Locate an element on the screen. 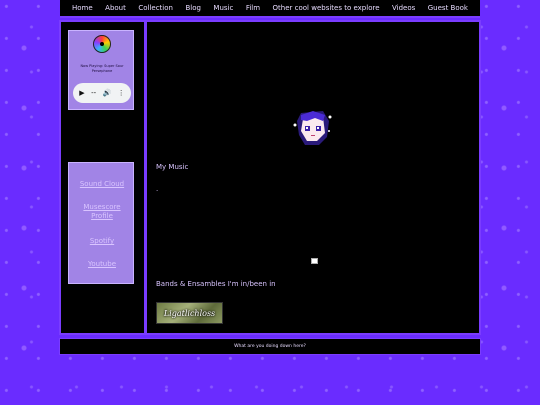 This screenshot has width=540, height=405. cd-disc-icon is located at coordinates (102, 44).